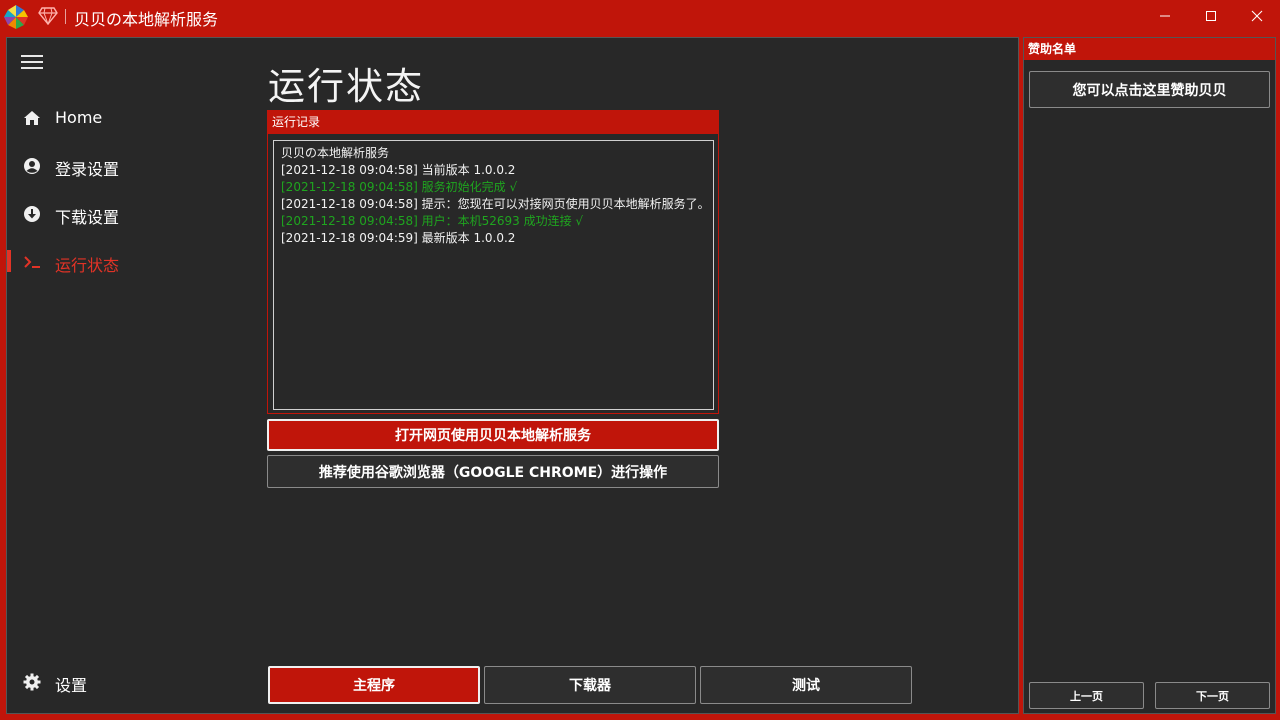  Describe the element at coordinates (87, 217) in the screenshot. I see `sidebar-item-label: 下载设置` at that location.